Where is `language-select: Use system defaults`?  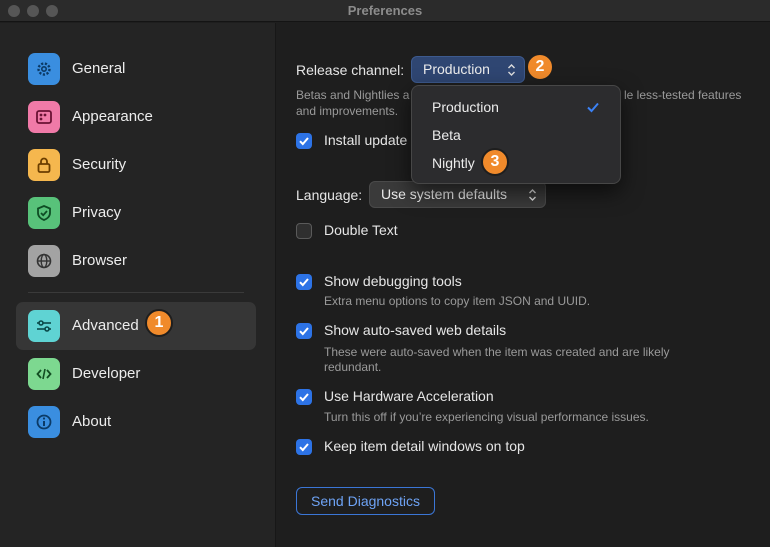 language-select: Use system defaults is located at coordinates (457, 194).